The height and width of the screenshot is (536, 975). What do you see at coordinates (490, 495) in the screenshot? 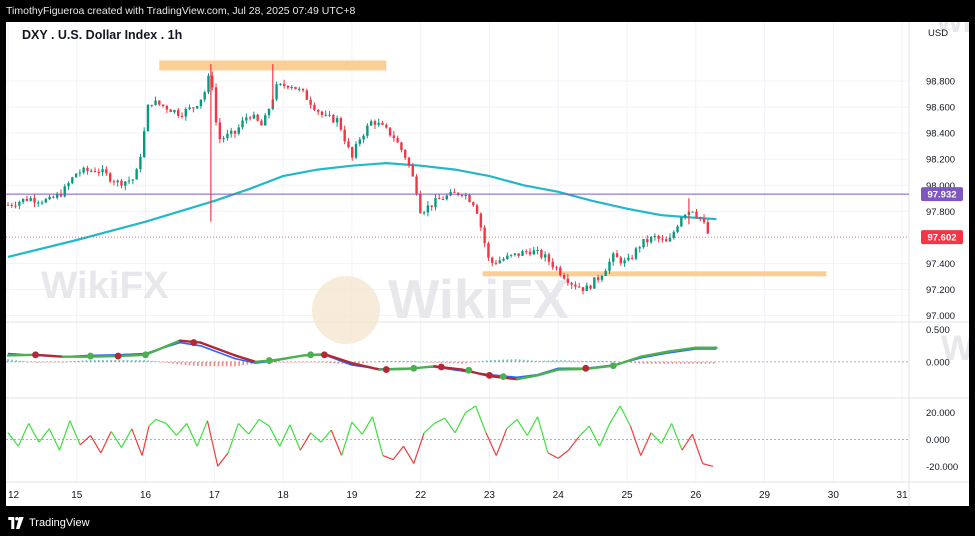
I see `time-axis-tick-label: 23` at bounding box center [490, 495].